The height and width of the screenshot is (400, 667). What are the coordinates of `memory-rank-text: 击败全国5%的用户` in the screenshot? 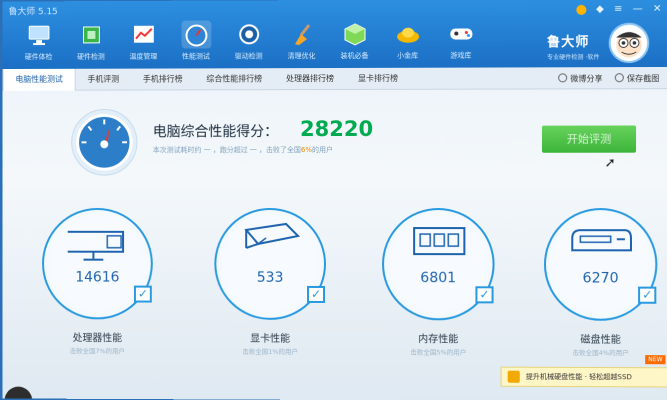 It's located at (438, 352).